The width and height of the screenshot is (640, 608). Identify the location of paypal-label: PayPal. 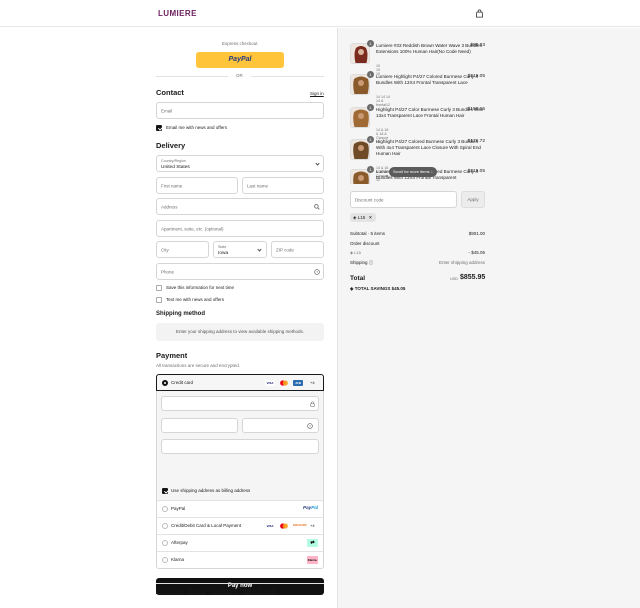
(240, 59).